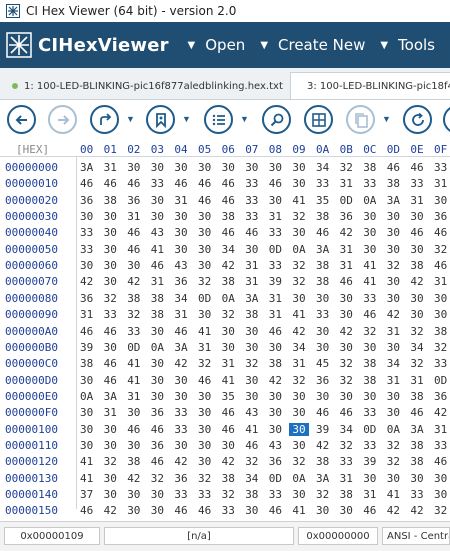 The image size is (450, 551). What do you see at coordinates (326, 167) in the screenshot?
I see `byte-cell: 34` at bounding box center [326, 167].